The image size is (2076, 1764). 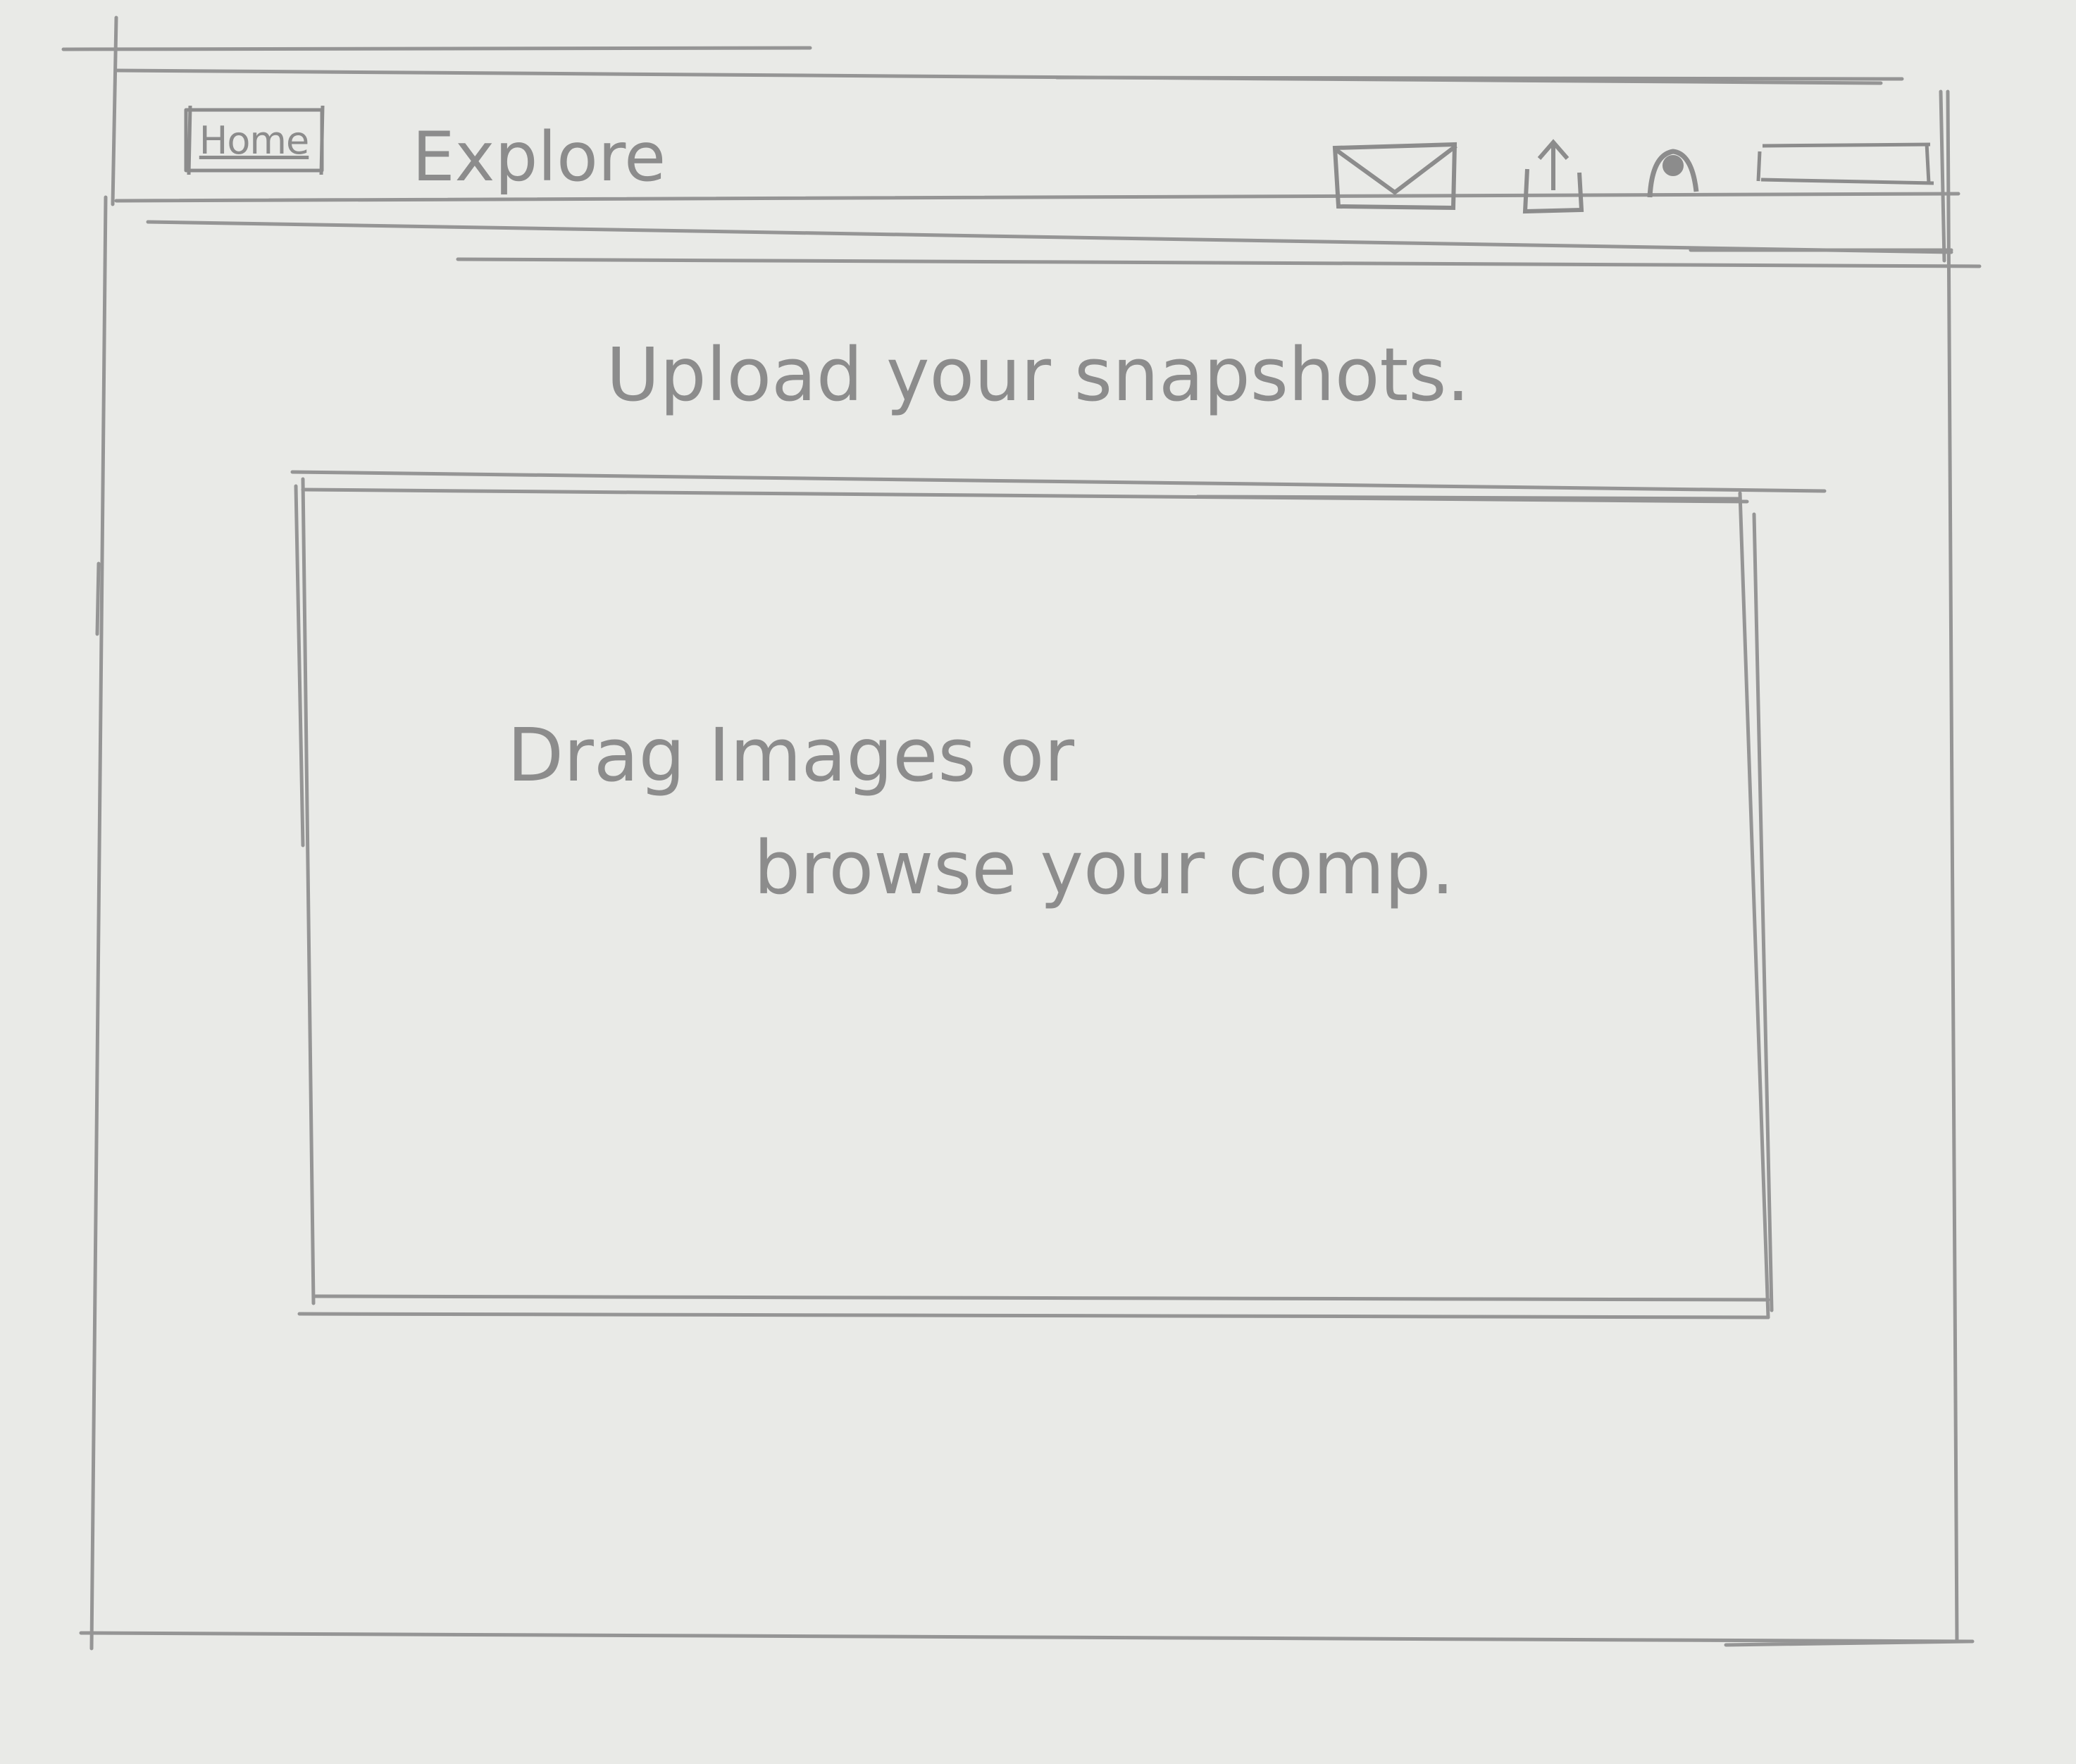 I want to click on upload-icon, so click(x=1553, y=176).